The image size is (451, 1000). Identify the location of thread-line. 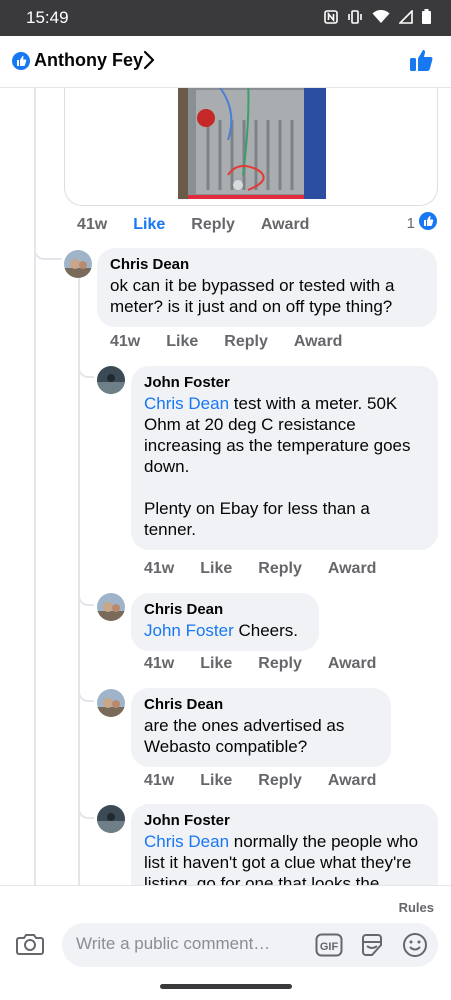
(35, 486).